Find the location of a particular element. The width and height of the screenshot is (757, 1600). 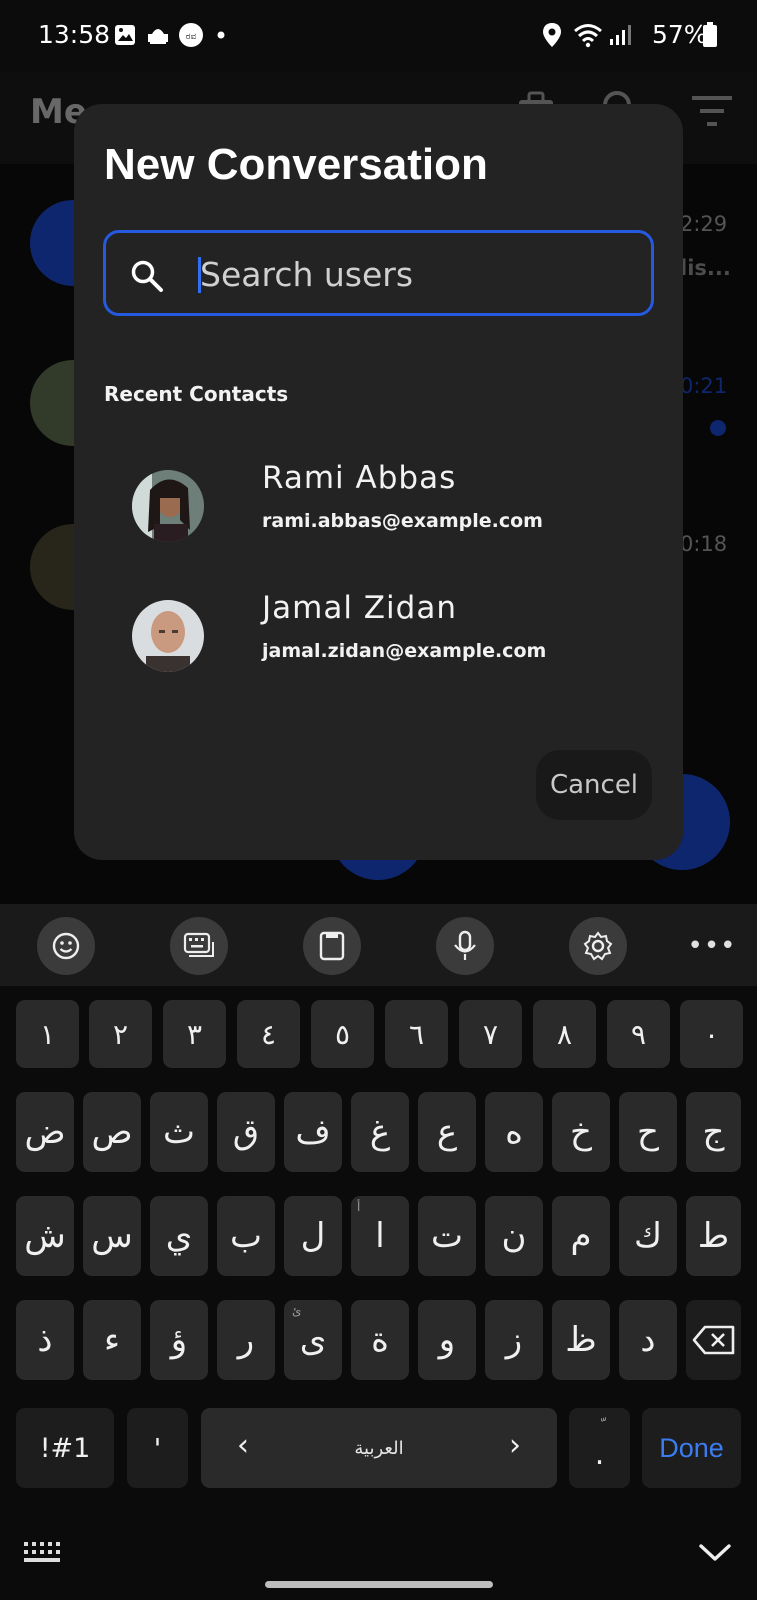

key-1: ١ is located at coordinates (47, 1034).